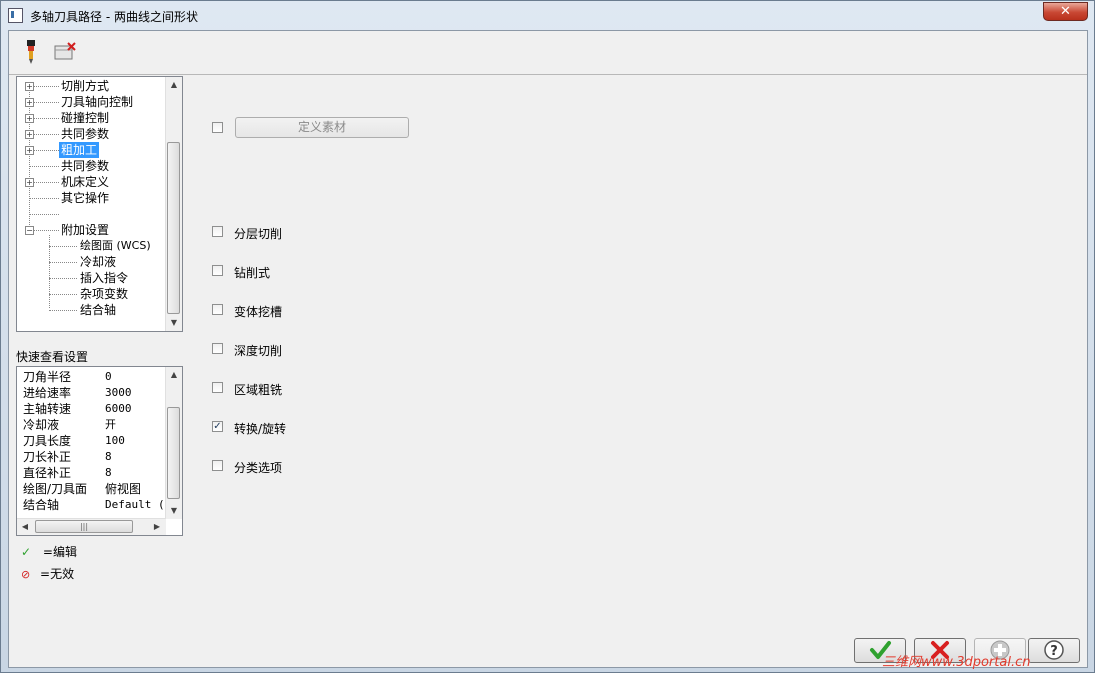 This screenshot has width=1095, height=673. I want to click on tree-item-roughing: 粗加工, so click(79, 150).